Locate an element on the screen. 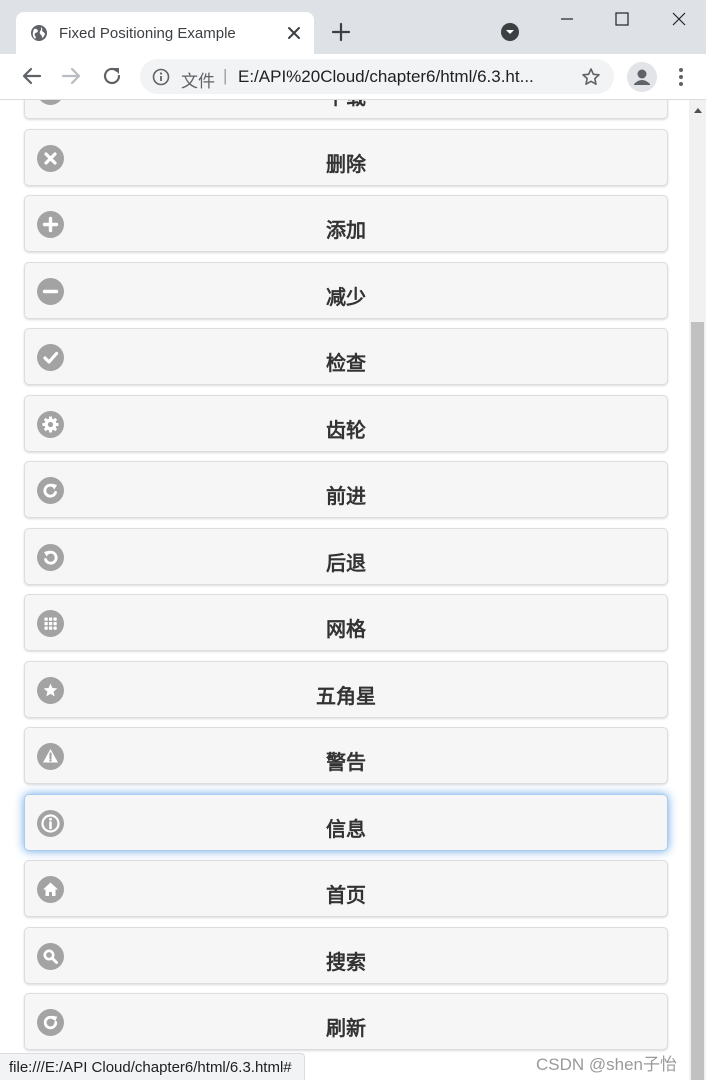  profile-avatar is located at coordinates (642, 77).